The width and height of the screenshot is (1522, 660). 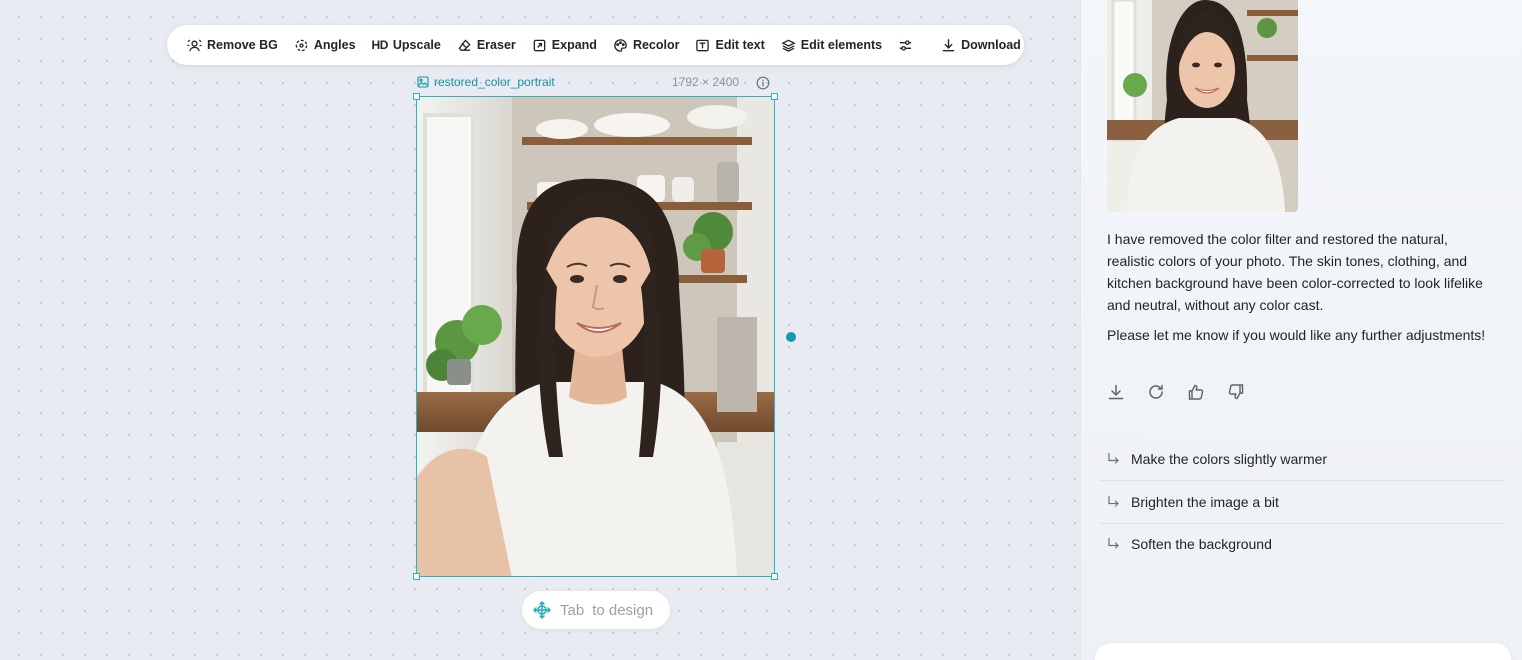 I want to click on suggestion-label: Make the colors slightly warmer, so click(x=1229, y=459).